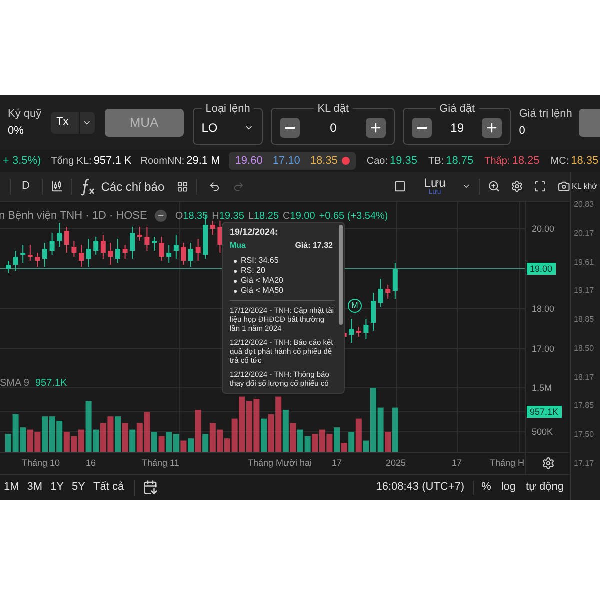 This screenshot has width=600, height=600. I want to click on clock-time: 16:08:43 (UTC+7), so click(420, 488).